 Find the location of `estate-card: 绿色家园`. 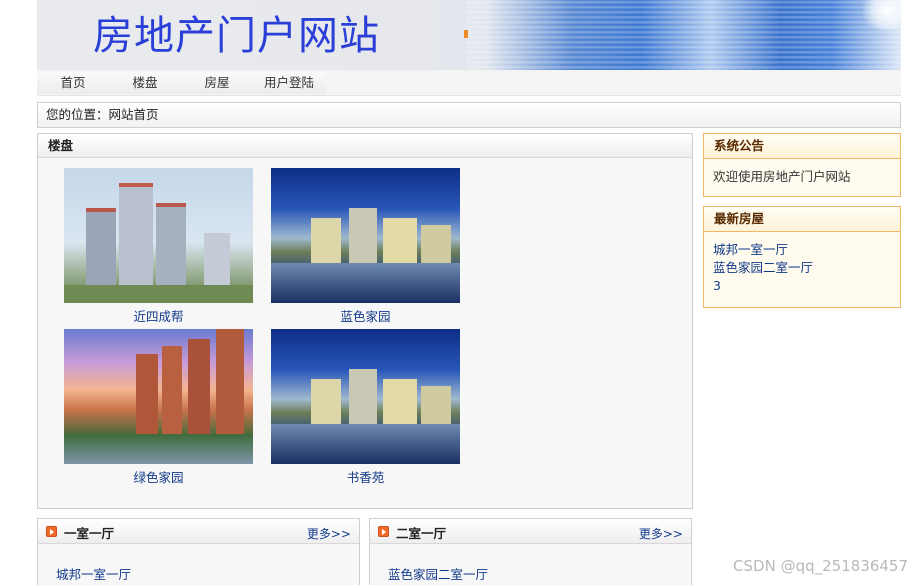

estate-card: 绿色家园 is located at coordinates (158, 407).